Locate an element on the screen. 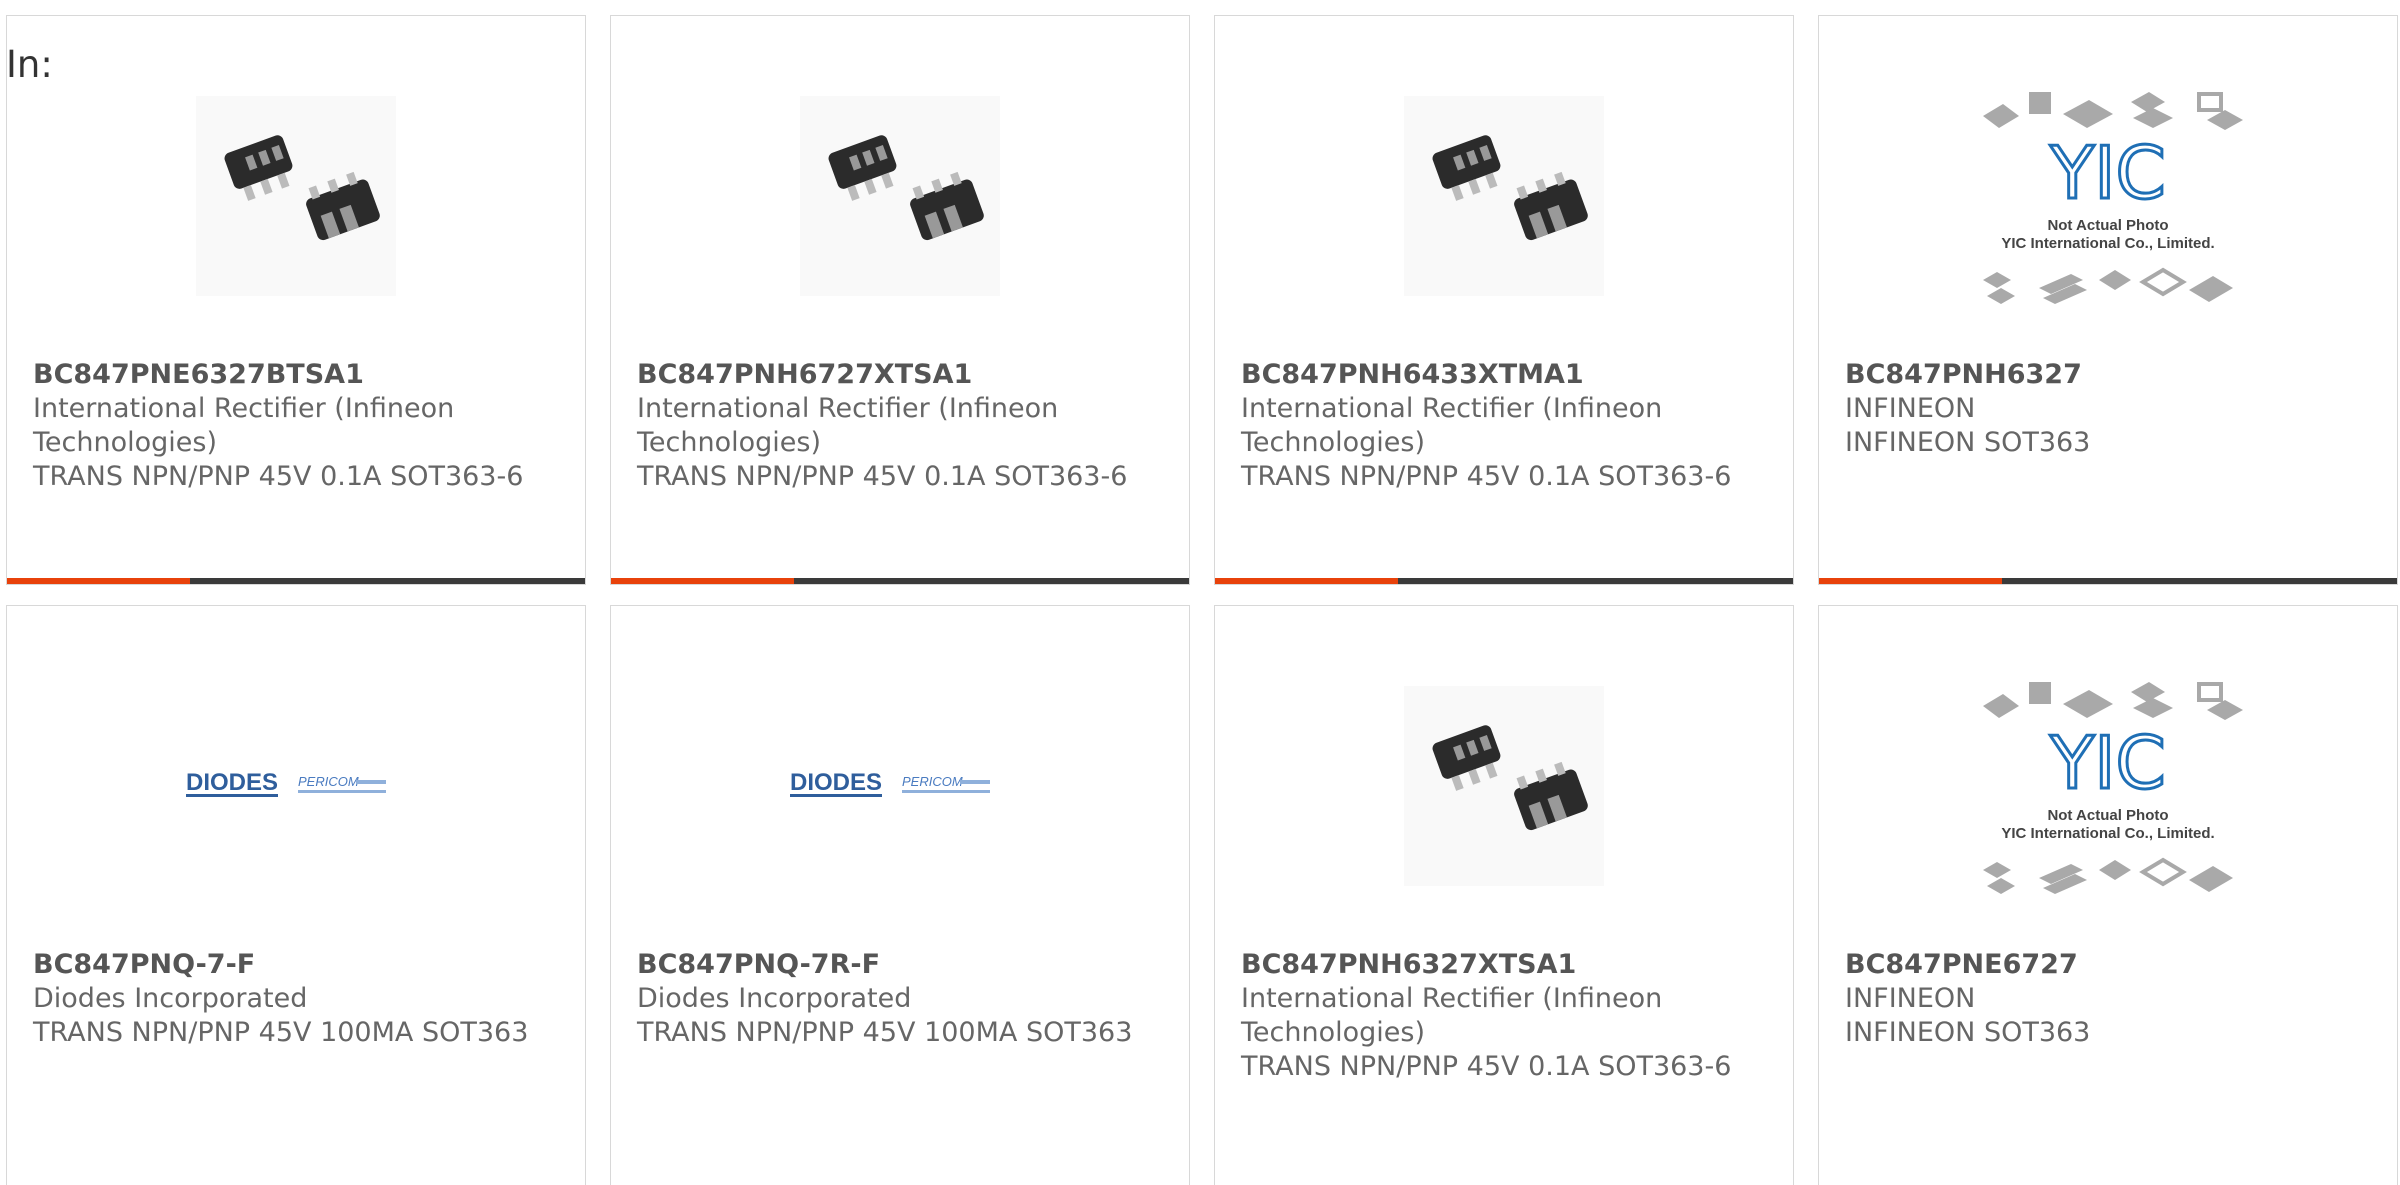 The width and height of the screenshot is (2400, 1185). in-label: In: is located at coordinates (29, 64).